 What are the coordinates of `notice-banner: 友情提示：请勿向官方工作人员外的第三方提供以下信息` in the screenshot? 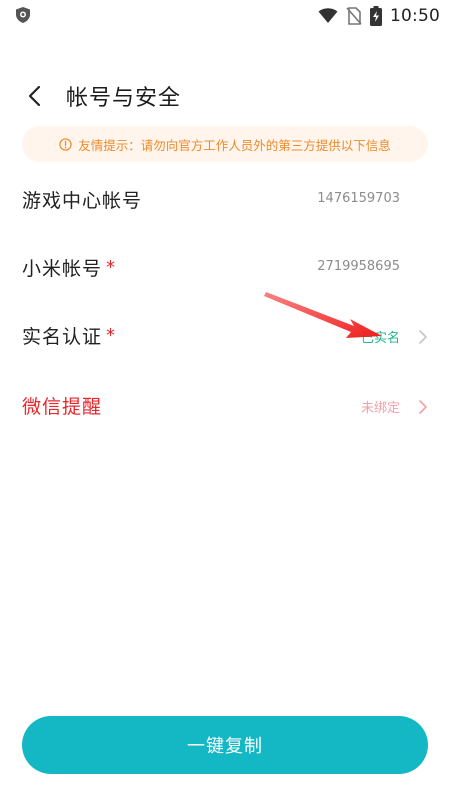 It's located at (225, 144).